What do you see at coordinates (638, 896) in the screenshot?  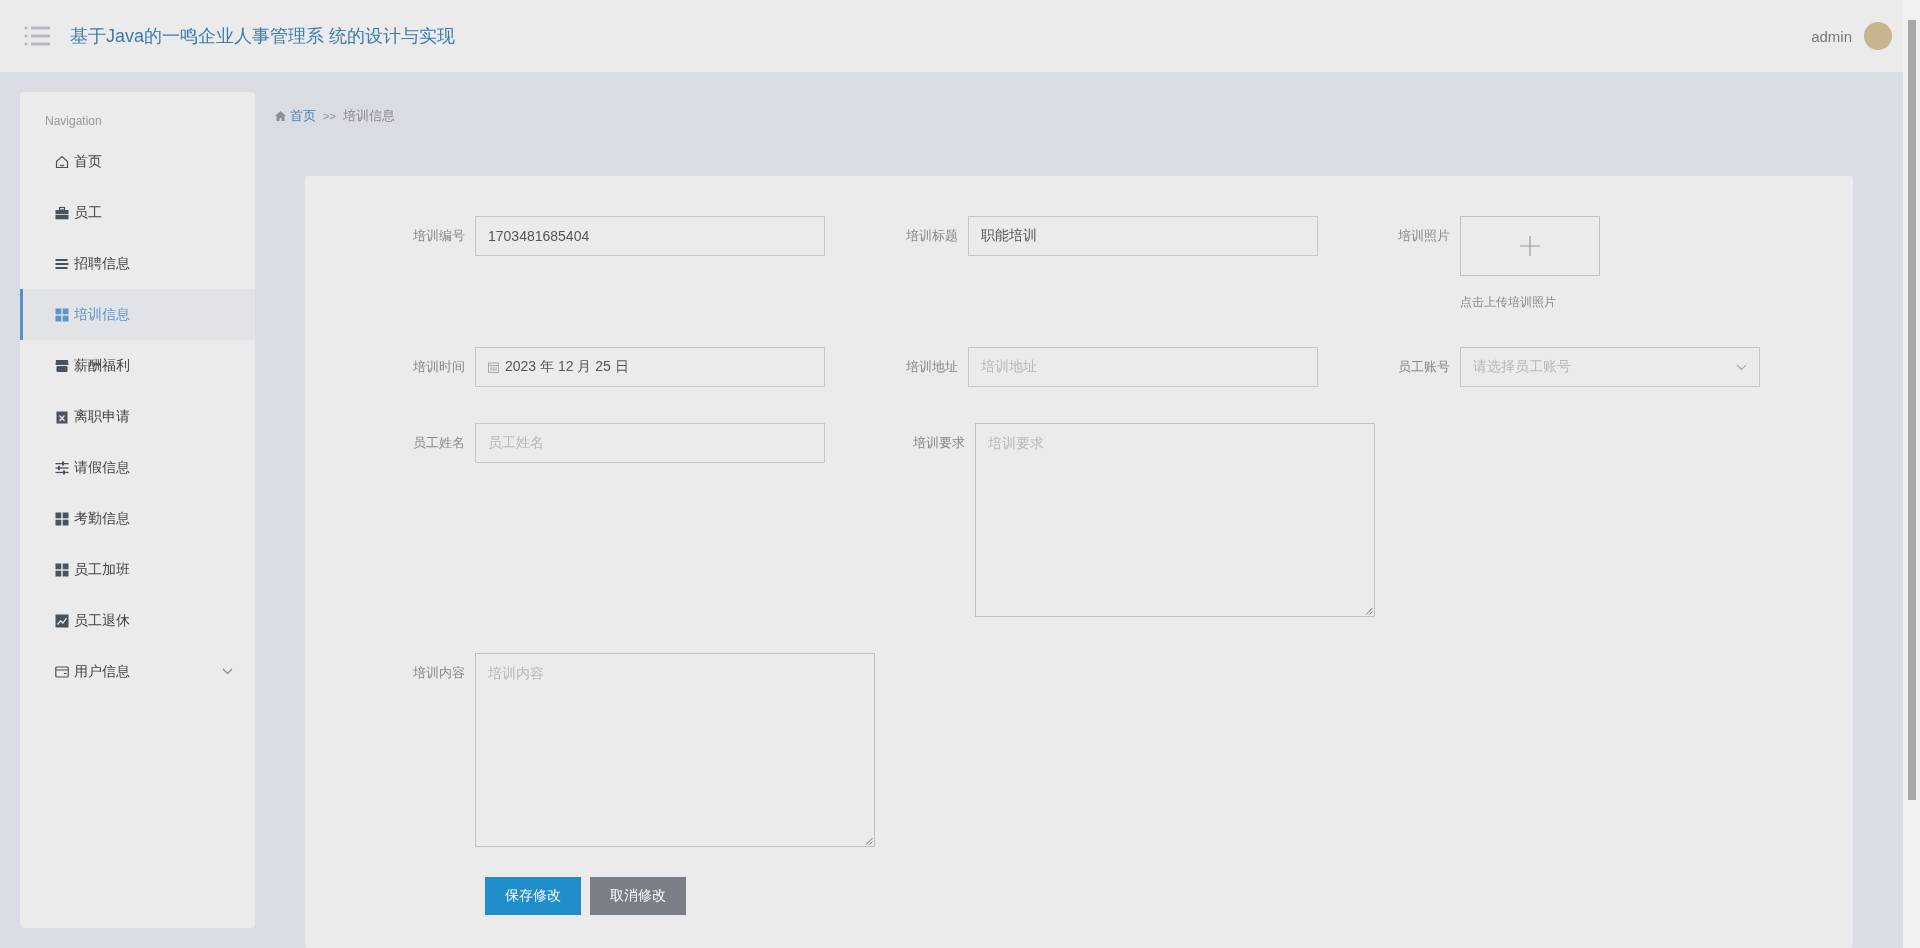 I see `cancel-button: 取消修改` at bounding box center [638, 896].